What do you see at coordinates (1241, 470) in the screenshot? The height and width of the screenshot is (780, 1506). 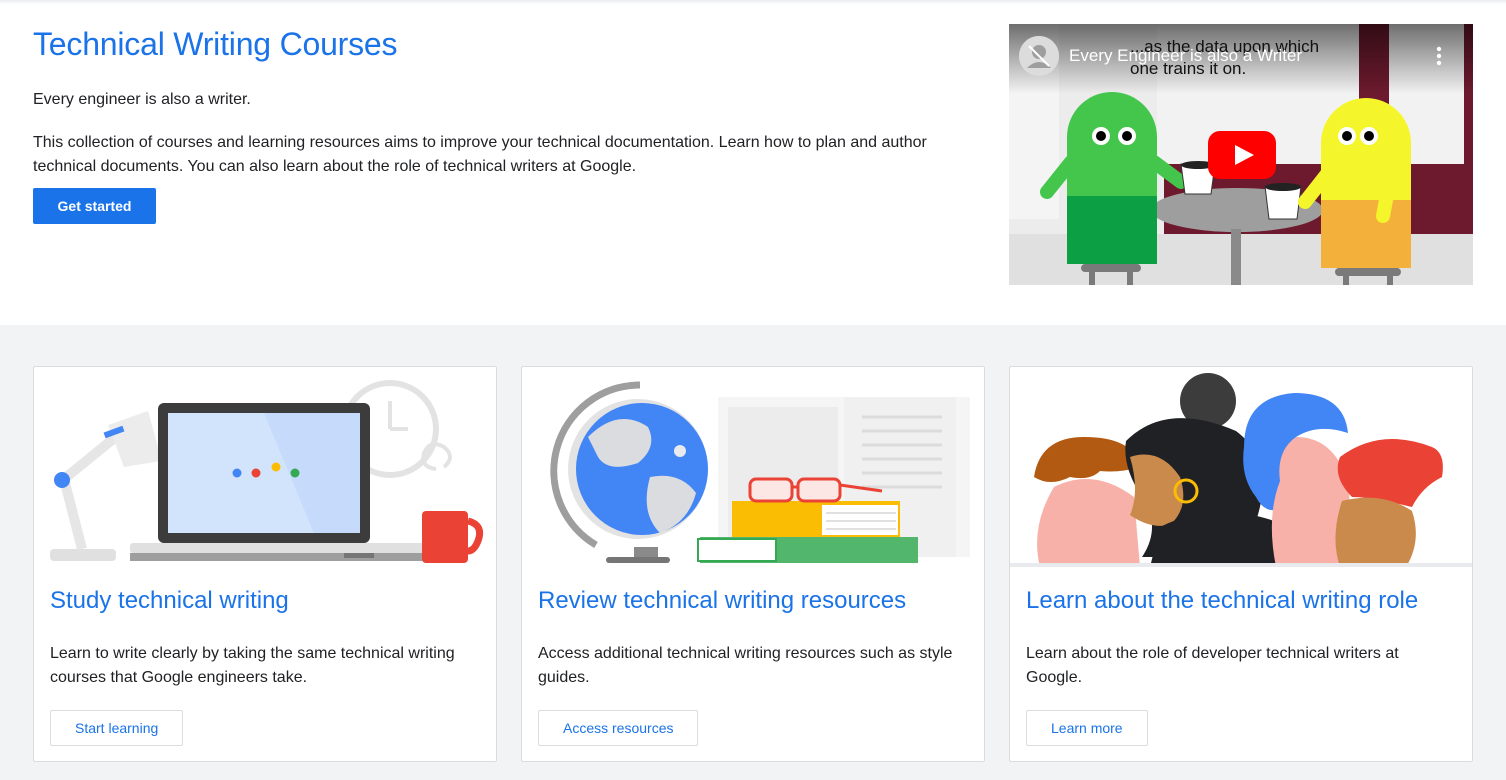 I see `people-illustration` at bounding box center [1241, 470].